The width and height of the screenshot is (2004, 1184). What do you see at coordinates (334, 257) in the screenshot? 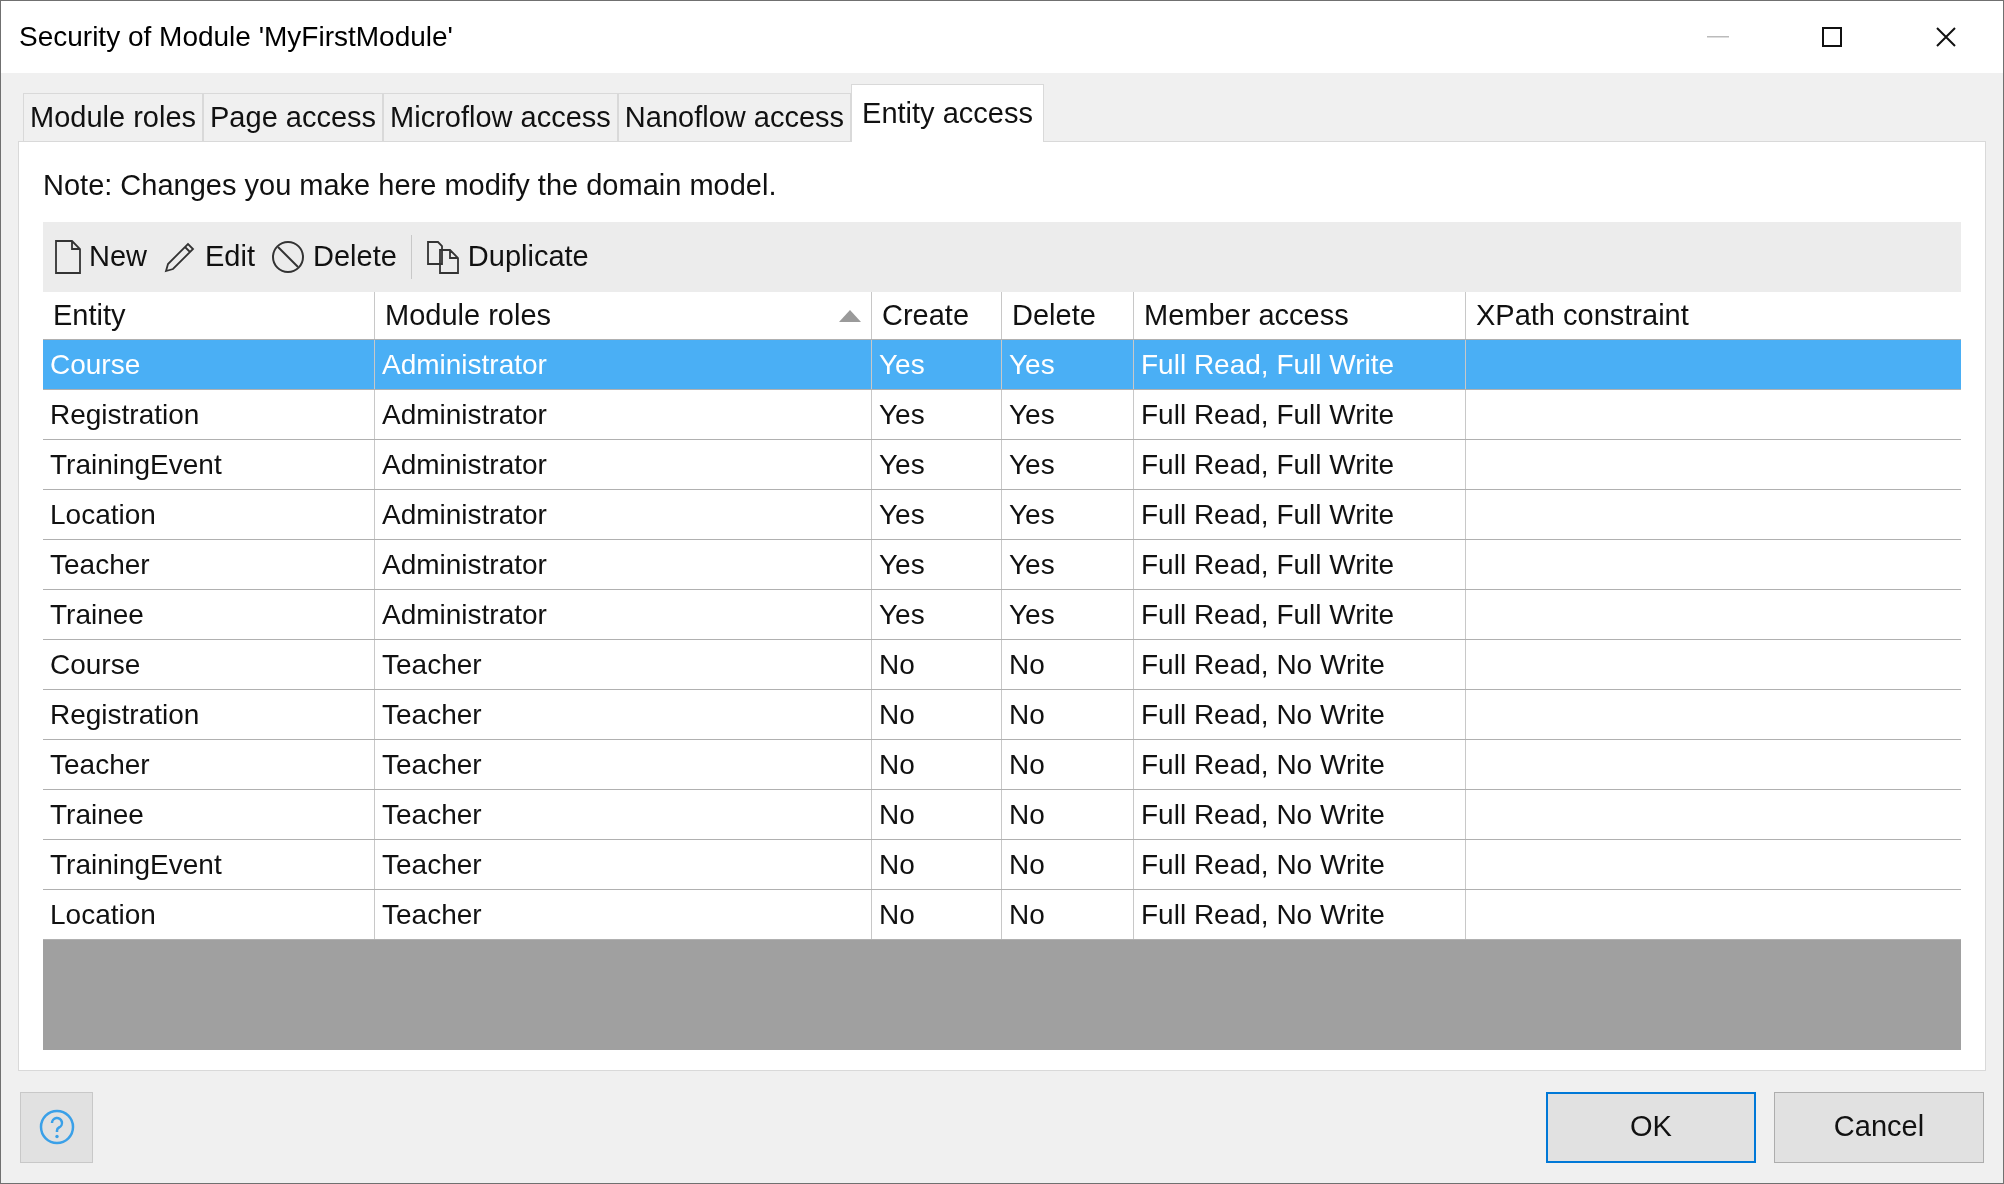
I see `delete-button: Delete` at bounding box center [334, 257].